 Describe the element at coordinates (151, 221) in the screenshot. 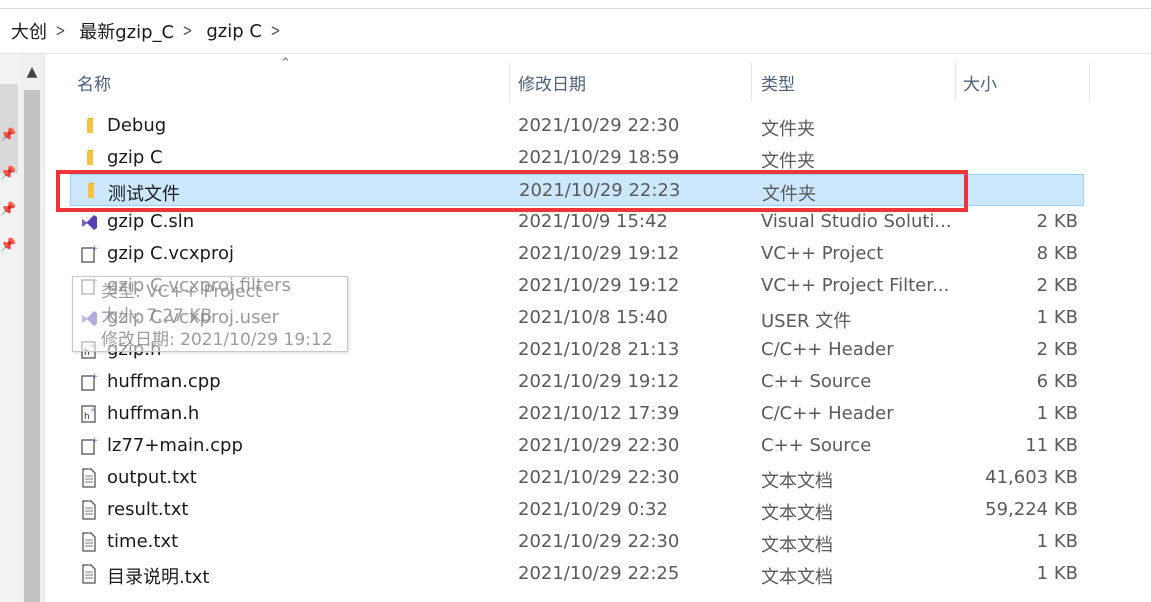

I see `file-name: gzip C.sln` at that location.